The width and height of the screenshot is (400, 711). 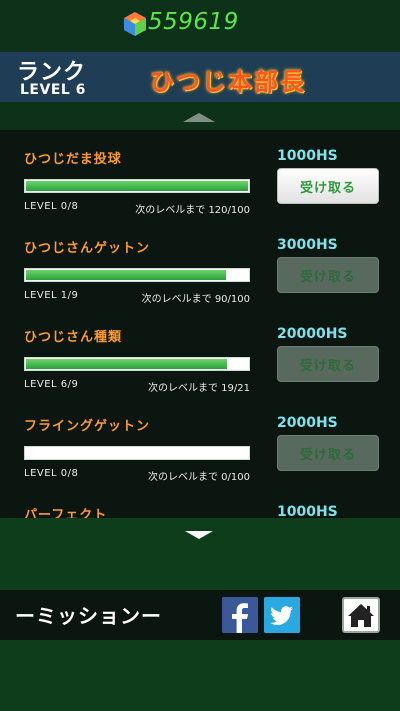 What do you see at coordinates (135, 24) in the screenshot?
I see `gem-icon` at bounding box center [135, 24].